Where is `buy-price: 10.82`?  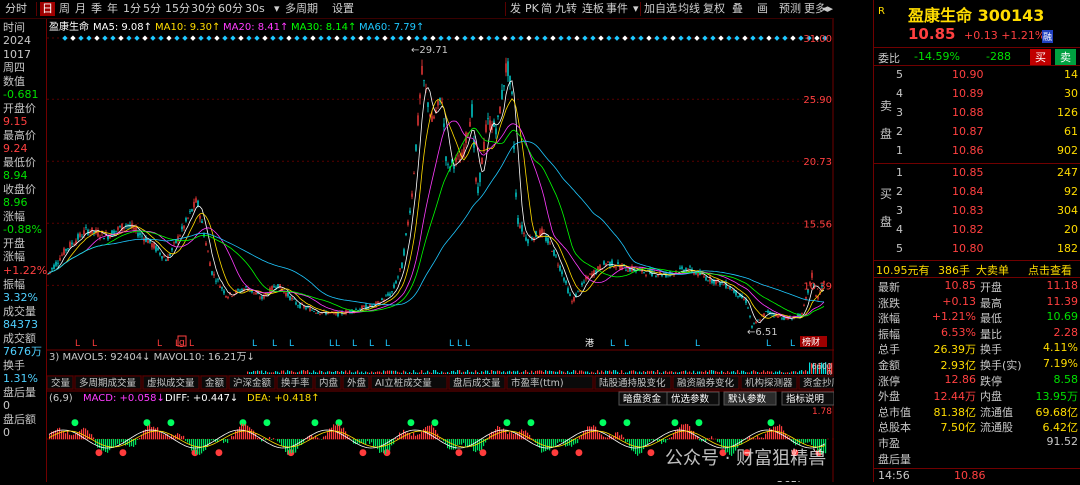
buy-price: 10.82 is located at coordinates (968, 229).